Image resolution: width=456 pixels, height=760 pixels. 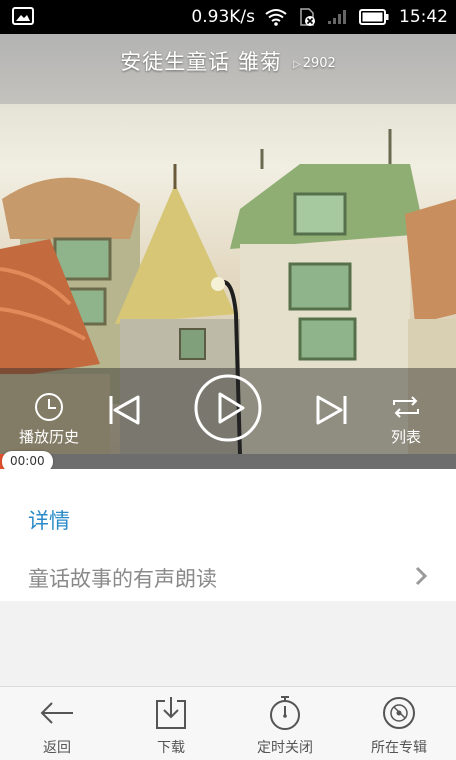 What do you see at coordinates (49, 521) in the screenshot?
I see `details-heading: 详情` at bounding box center [49, 521].